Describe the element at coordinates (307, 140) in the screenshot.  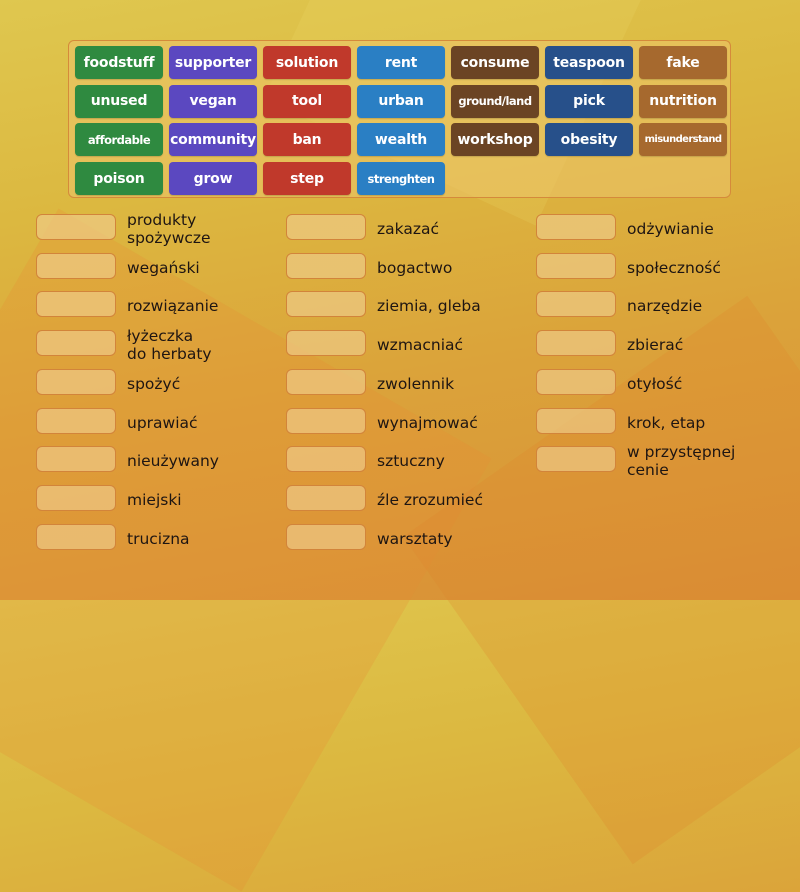
I see `answer-tile: ban` at that location.